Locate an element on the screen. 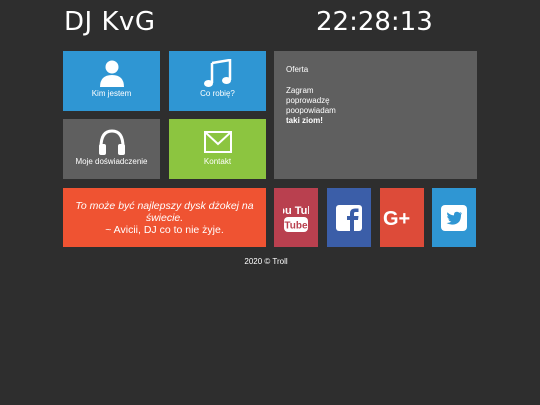 The width and height of the screenshot is (540, 405). tile-label: Moje doświadczenie is located at coordinates (111, 161).